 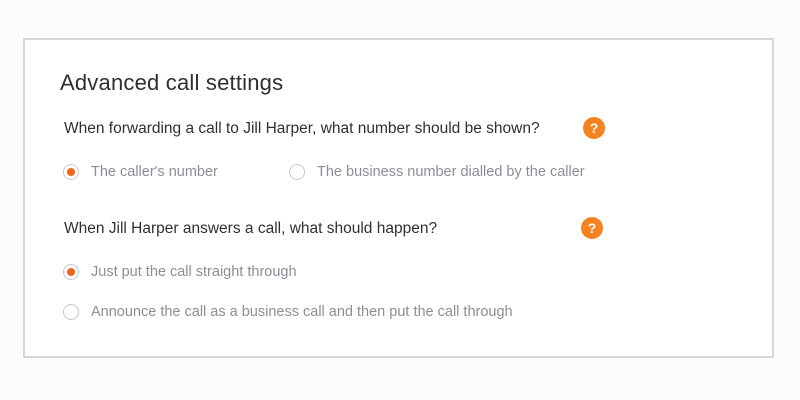 I want to click on panel-title: Advanced call settings, so click(x=172, y=82).